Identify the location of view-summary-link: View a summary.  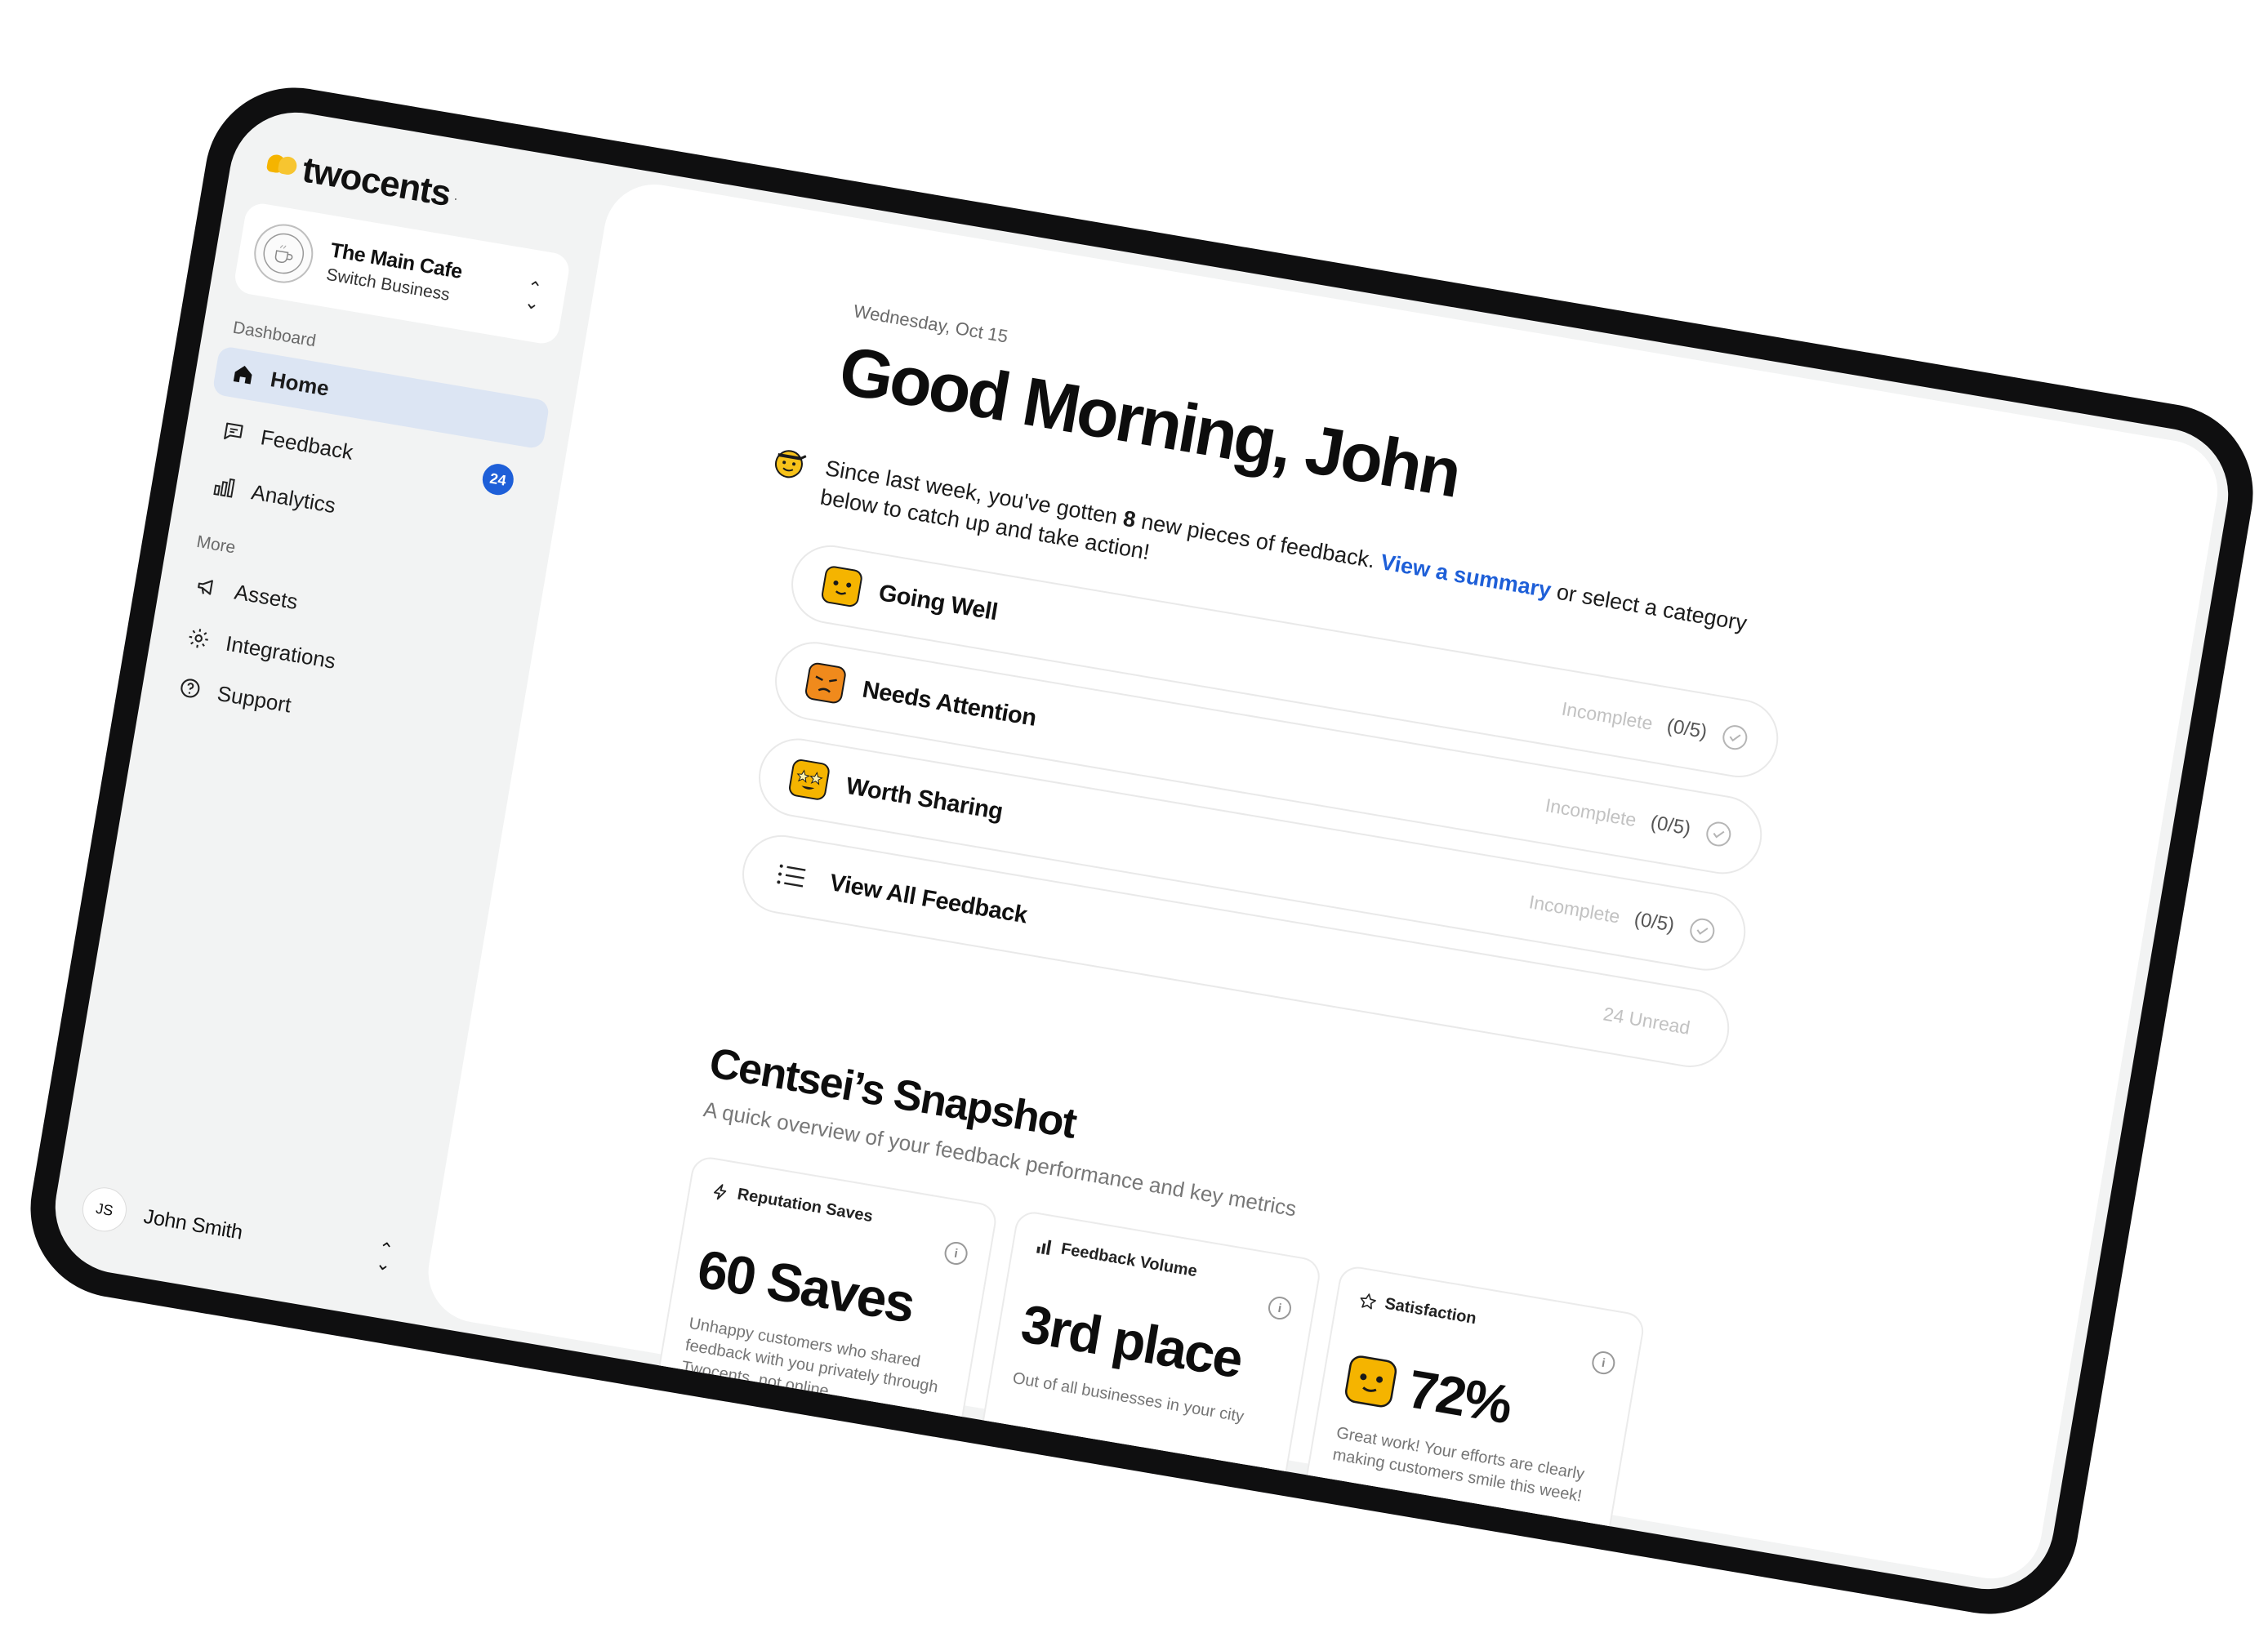
(1466, 576).